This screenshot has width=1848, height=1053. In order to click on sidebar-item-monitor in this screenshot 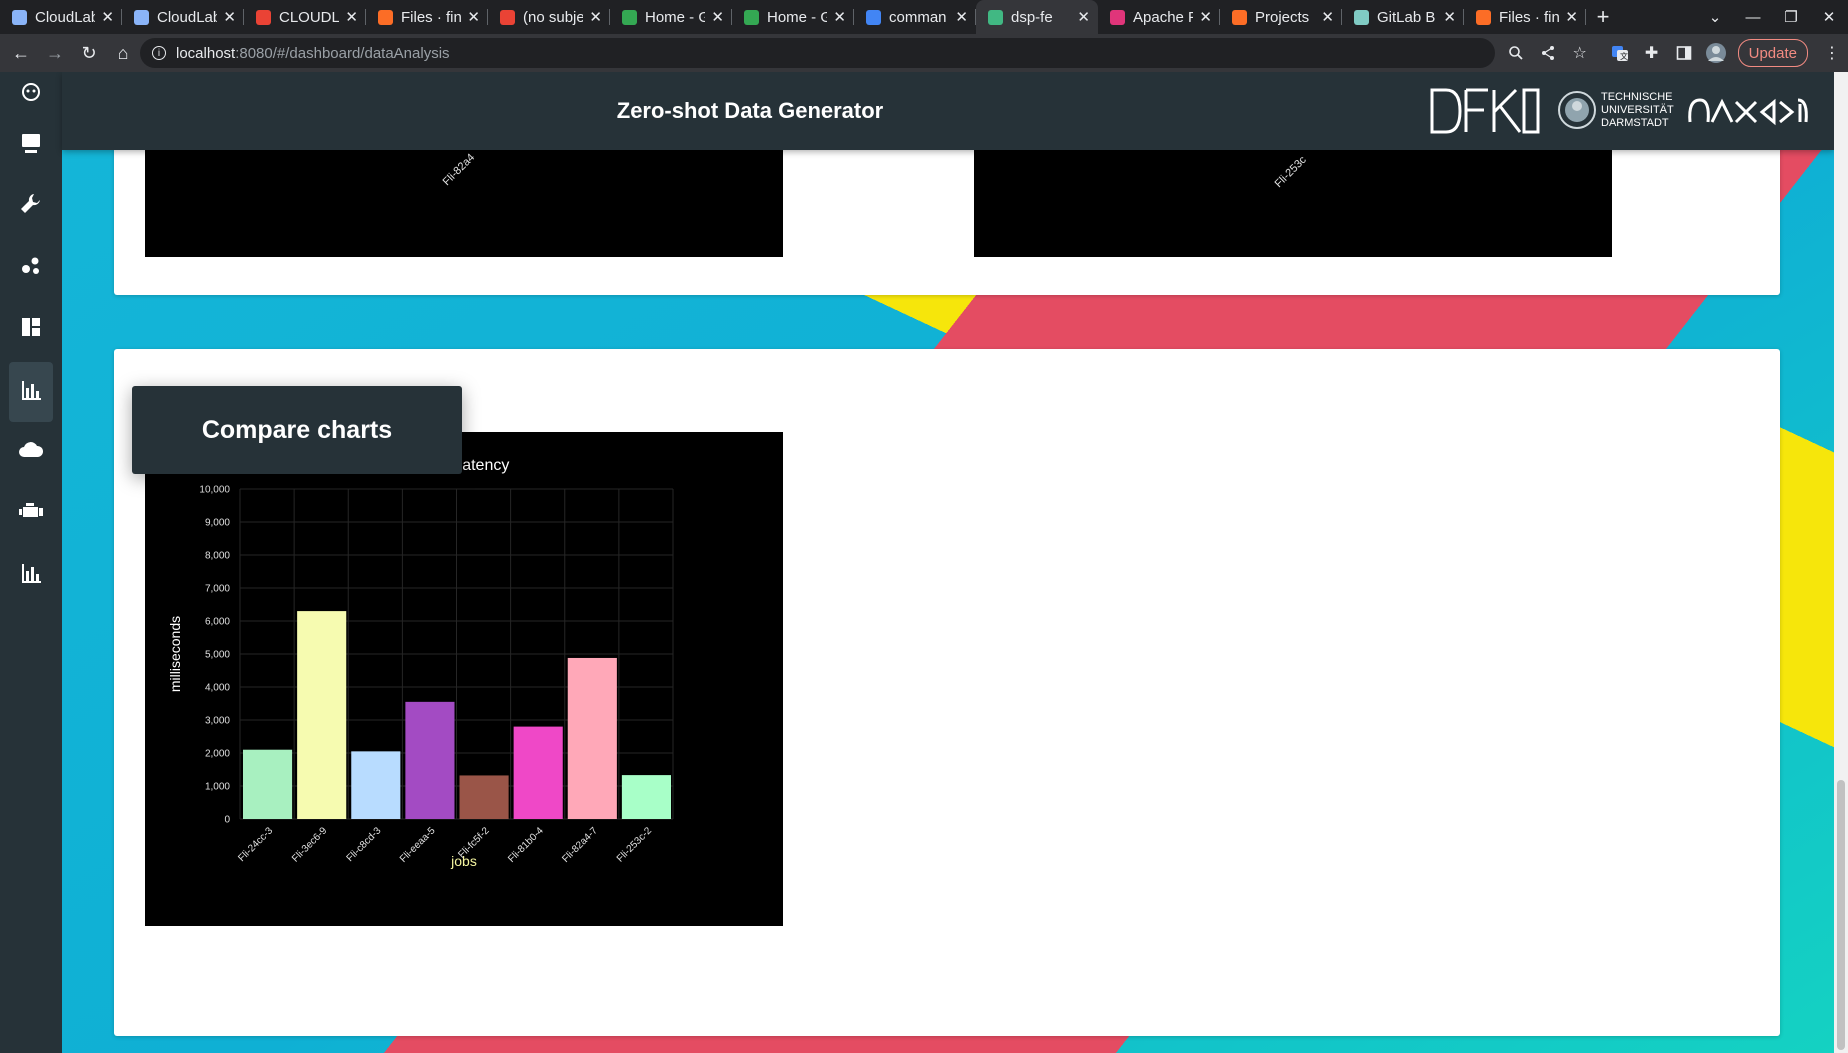, I will do `click(31, 145)`.